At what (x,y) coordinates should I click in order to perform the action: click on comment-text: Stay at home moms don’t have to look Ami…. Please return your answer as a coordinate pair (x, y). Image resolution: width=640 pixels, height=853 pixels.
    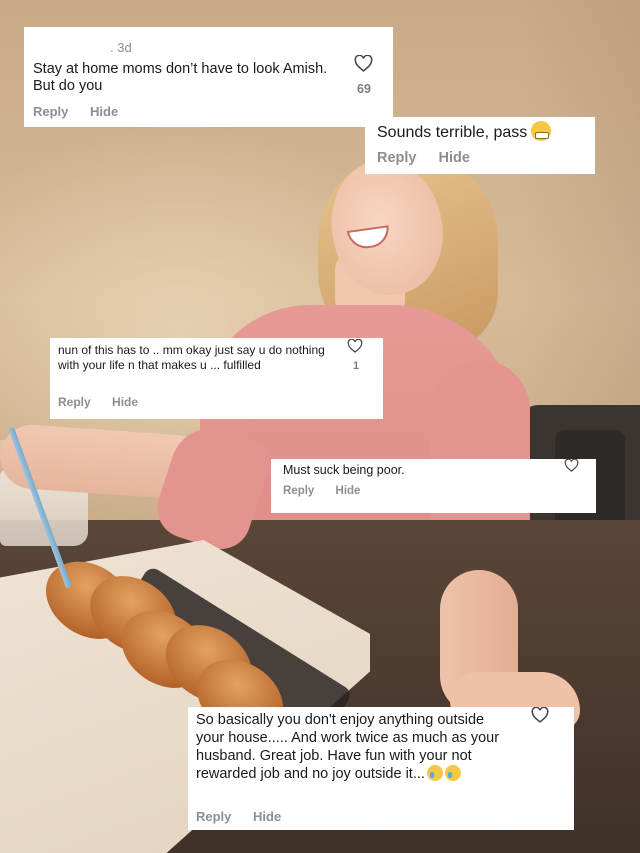
    Looking at the image, I should click on (180, 77).